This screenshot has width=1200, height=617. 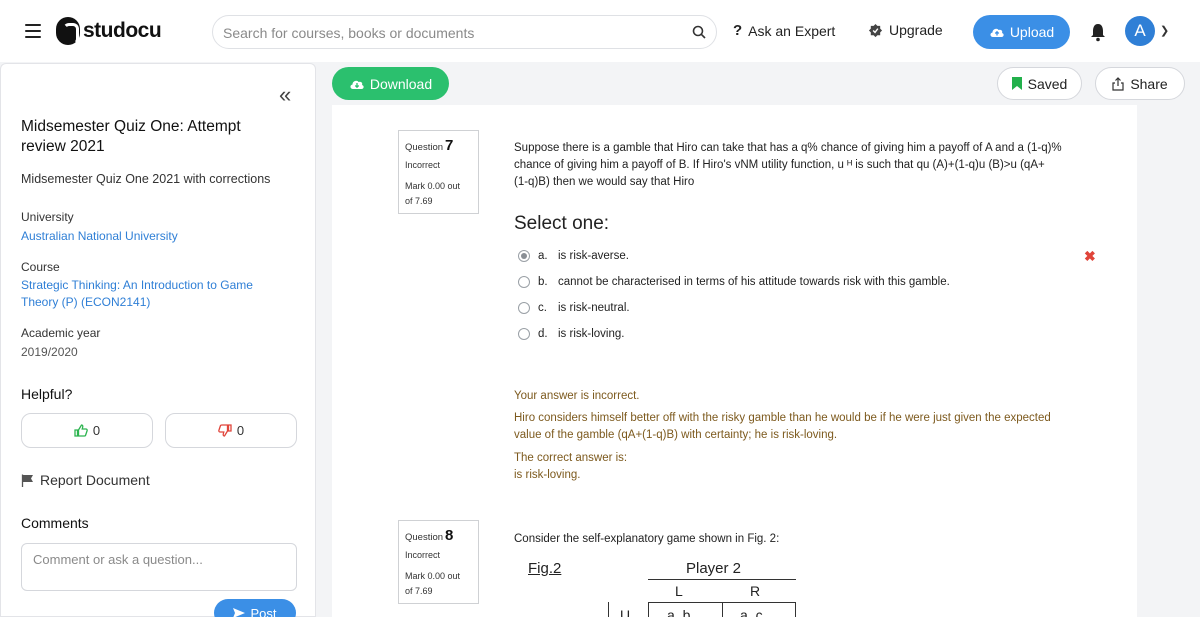 I want to click on ask-expert-link: ? Ask an Expert, so click(x=784, y=30).